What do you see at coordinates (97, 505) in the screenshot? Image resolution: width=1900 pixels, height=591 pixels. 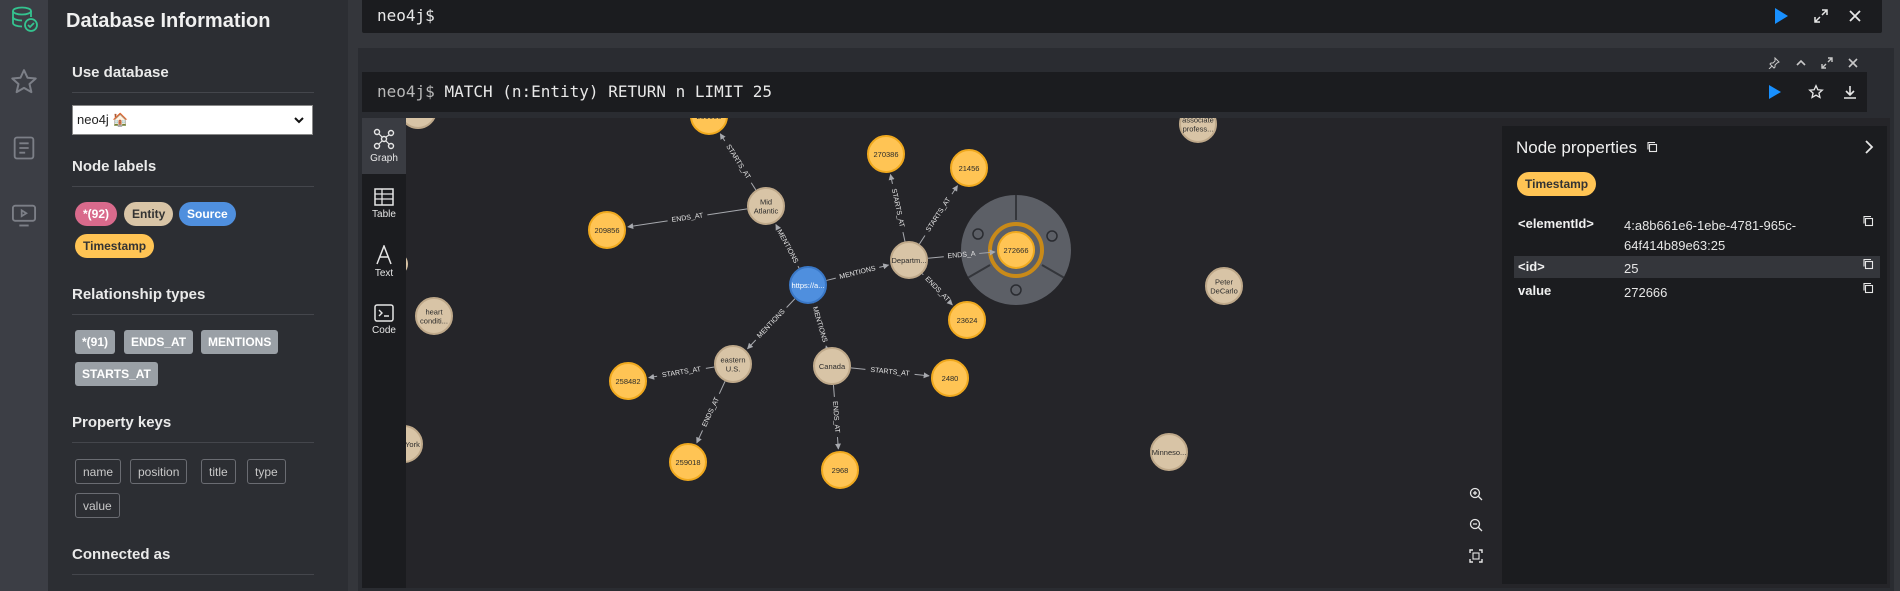 I see `property-key-value: value` at bounding box center [97, 505].